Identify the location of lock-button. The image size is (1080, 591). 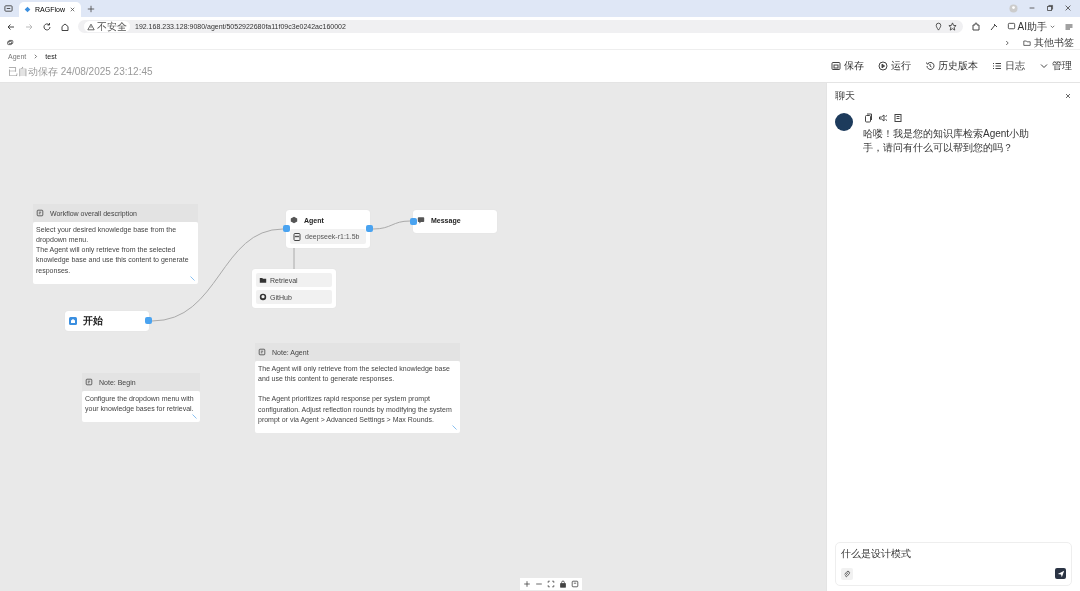
(563, 584).